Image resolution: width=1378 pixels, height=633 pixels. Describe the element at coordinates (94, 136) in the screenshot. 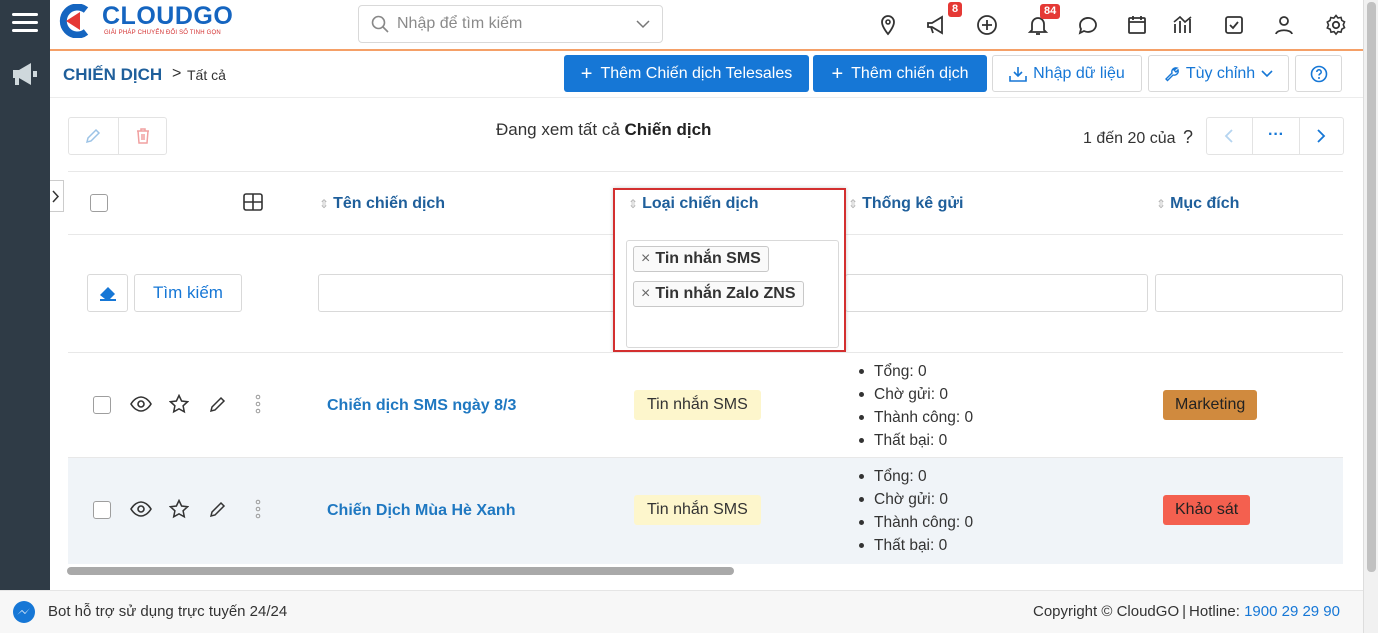

I see `mass-edit-button` at that location.